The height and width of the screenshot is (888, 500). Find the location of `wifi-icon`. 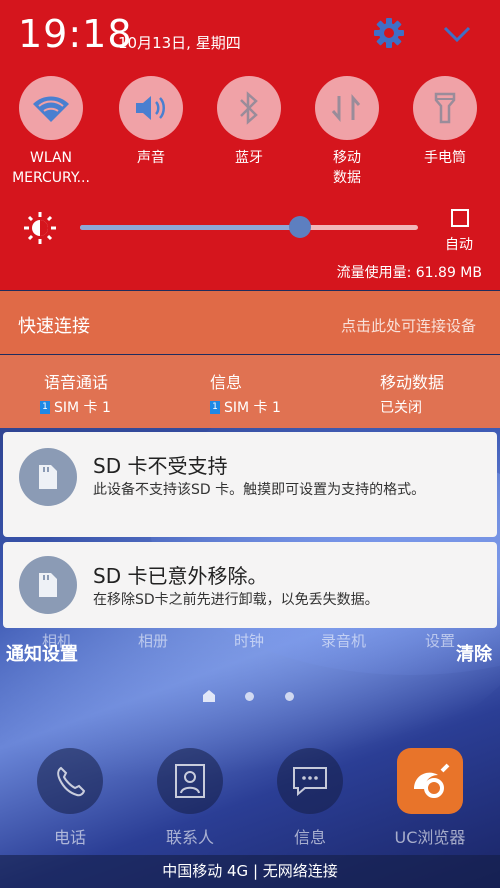

wifi-icon is located at coordinates (51, 109).